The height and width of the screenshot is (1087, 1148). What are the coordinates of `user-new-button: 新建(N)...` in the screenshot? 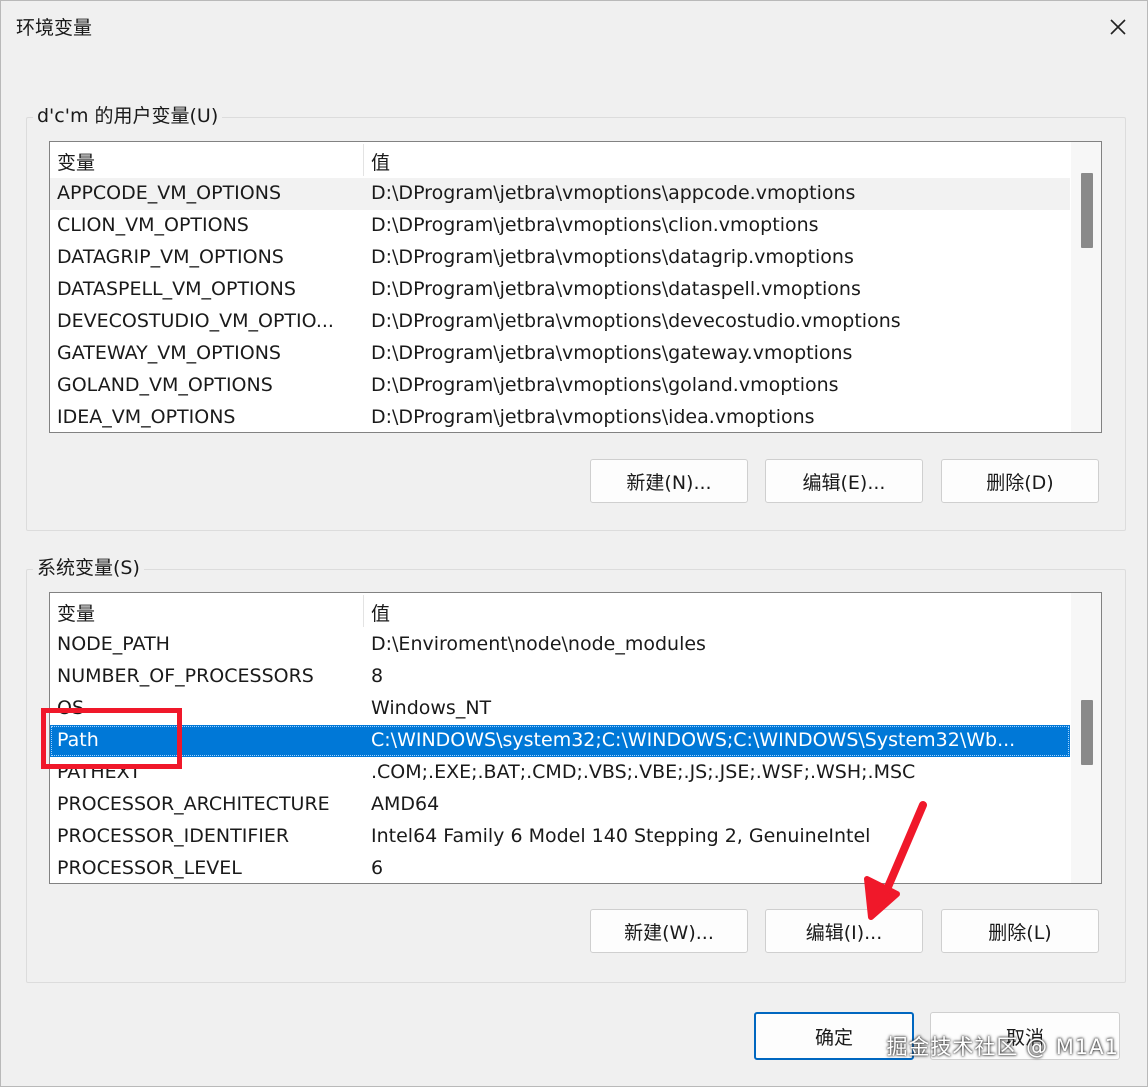 It's located at (669, 481).